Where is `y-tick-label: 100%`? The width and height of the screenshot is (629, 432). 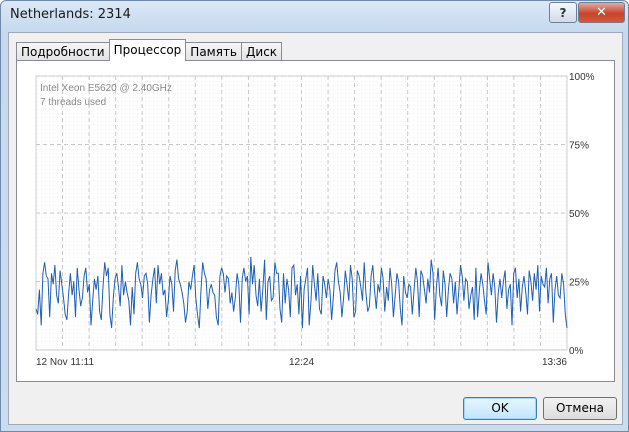
y-tick-label: 100% is located at coordinates (582, 77).